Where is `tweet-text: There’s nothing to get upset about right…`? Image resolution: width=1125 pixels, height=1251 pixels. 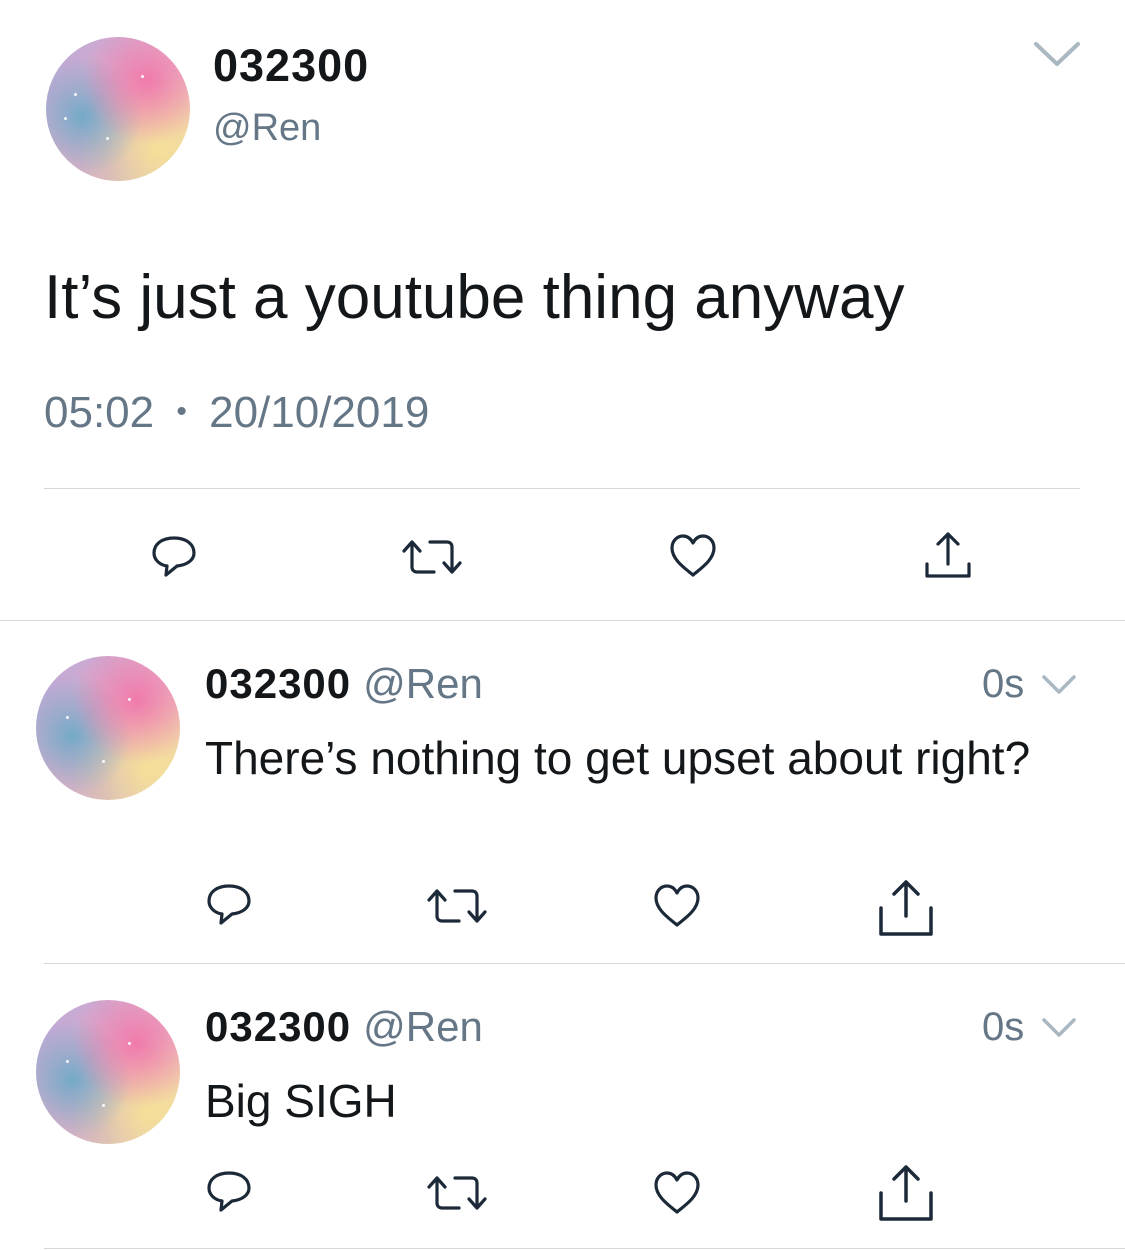 tweet-text: There’s nothing to get upset about right… is located at coordinates (618, 758).